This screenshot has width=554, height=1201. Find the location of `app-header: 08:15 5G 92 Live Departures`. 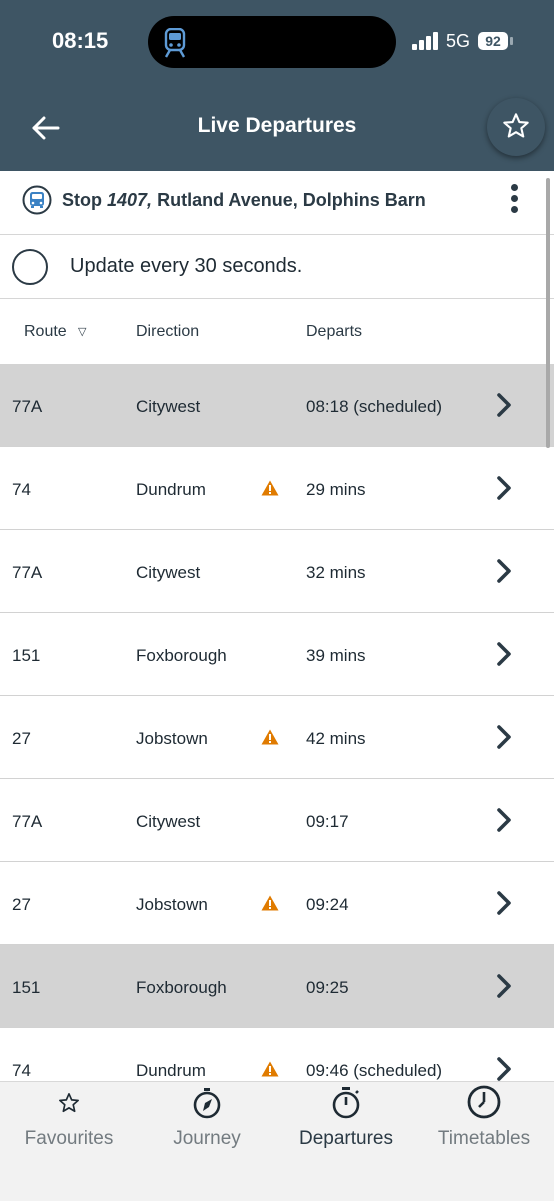

app-header: 08:15 5G 92 Live Departures is located at coordinates (277, 85).